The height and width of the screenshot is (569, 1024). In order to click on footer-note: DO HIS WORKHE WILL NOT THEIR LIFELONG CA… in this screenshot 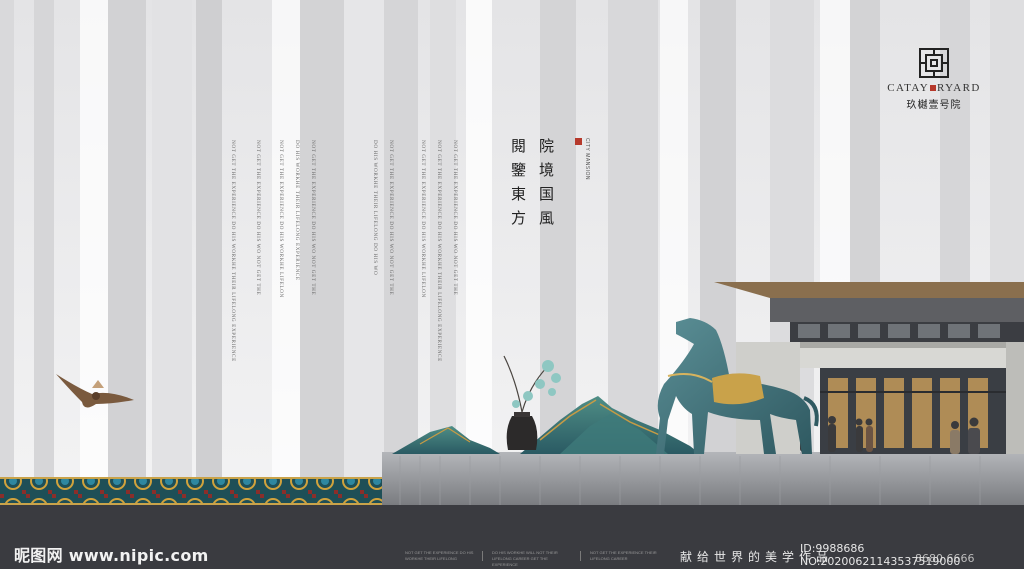, I will do `click(525, 558)`.